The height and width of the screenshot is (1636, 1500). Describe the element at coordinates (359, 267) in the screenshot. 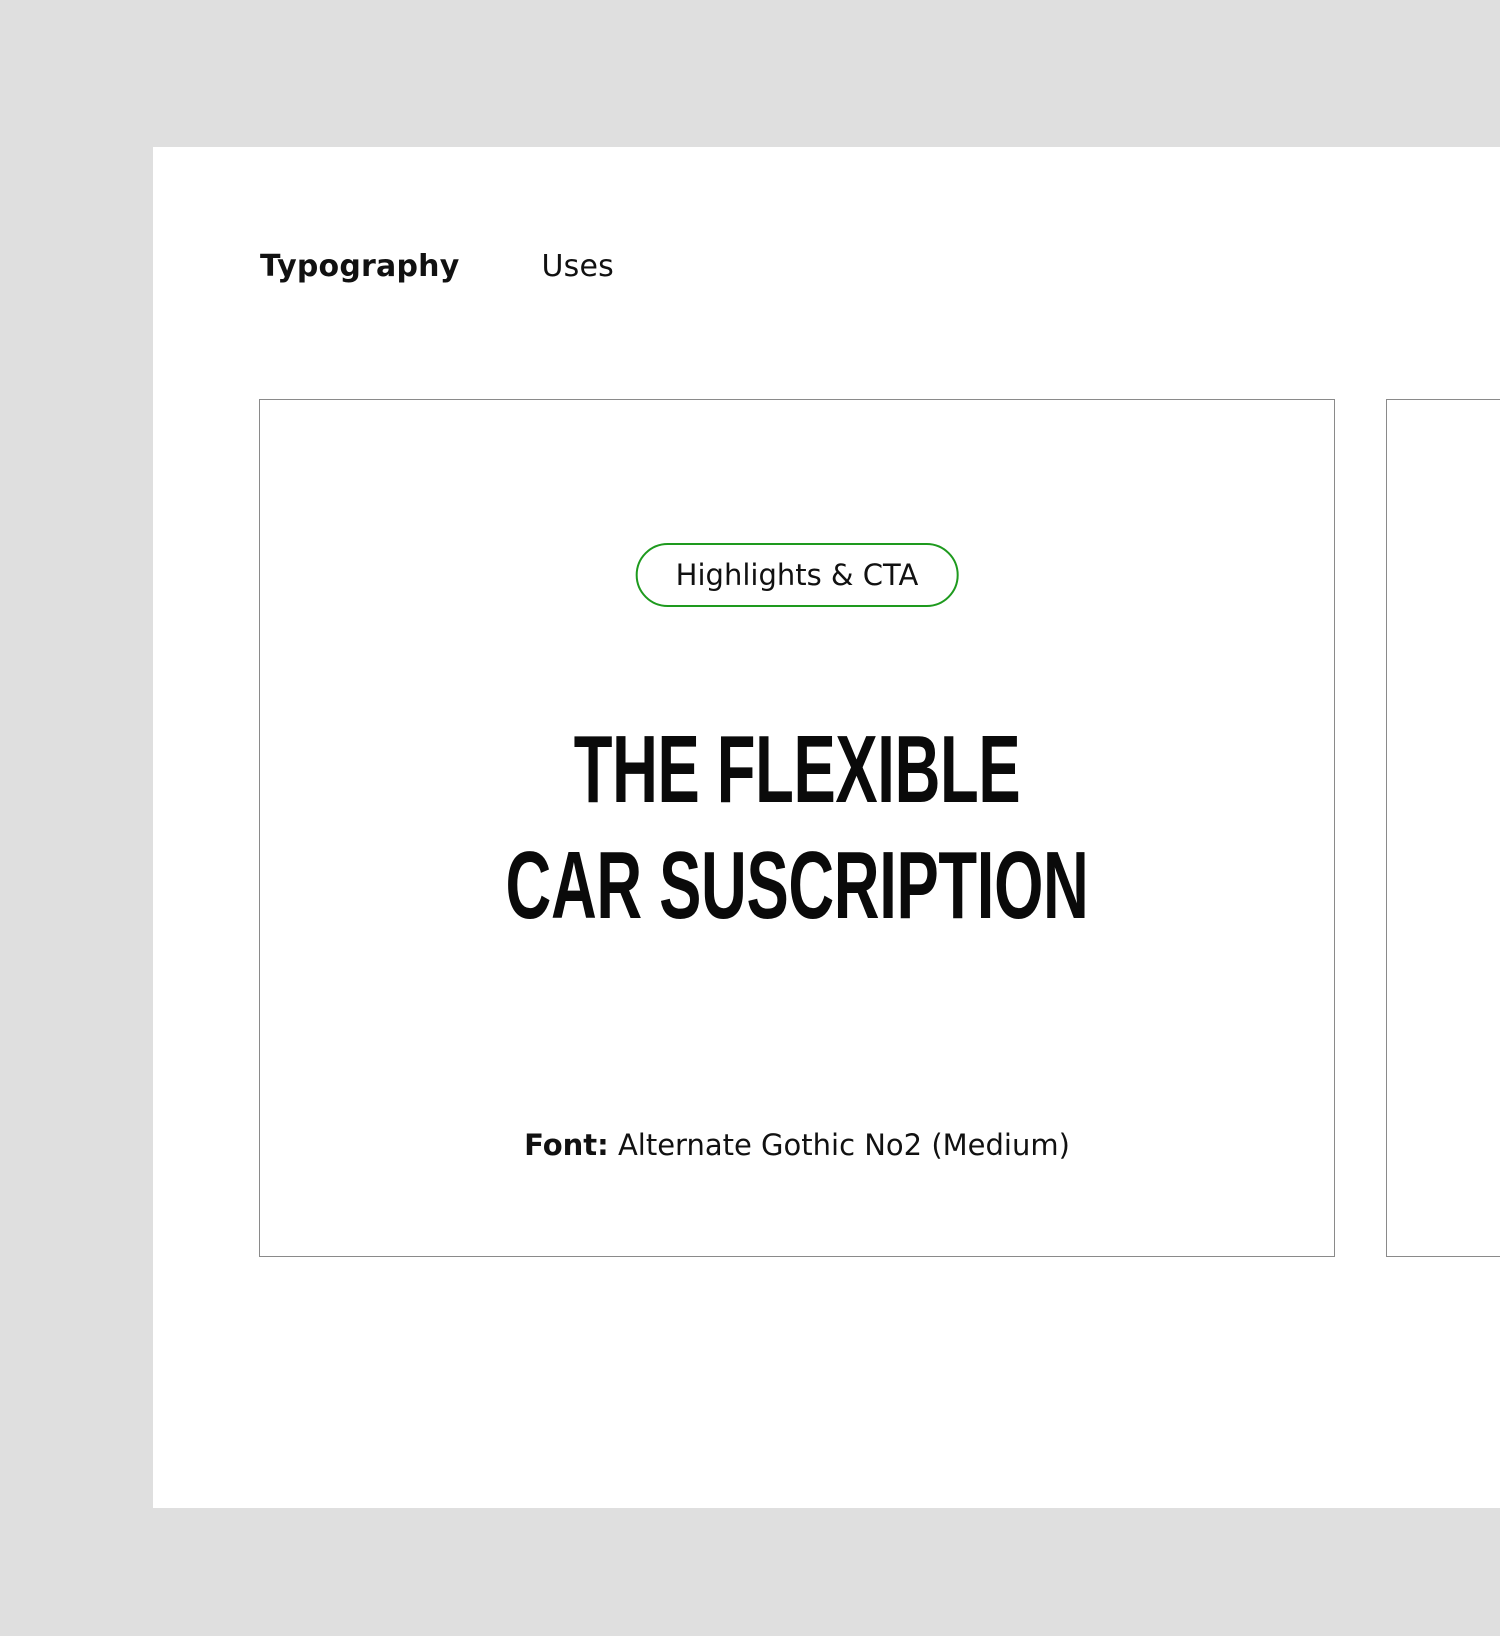

I see `tab-typography: Typography` at that location.